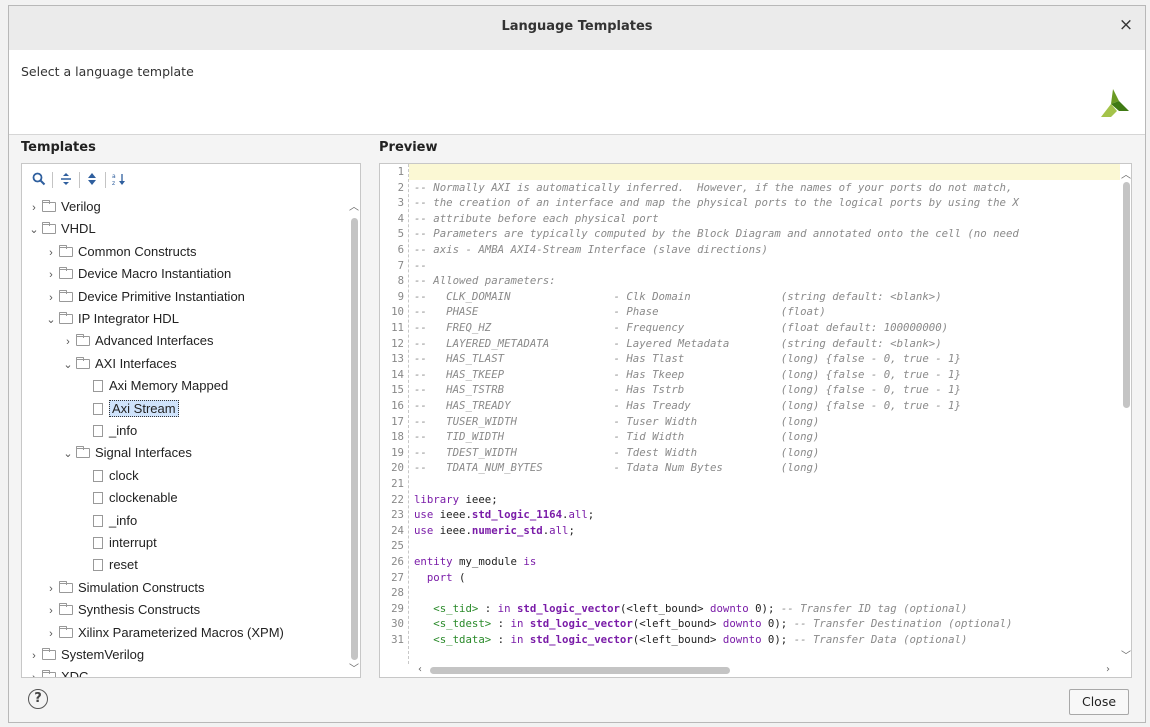  What do you see at coordinates (126, 453) in the screenshot?
I see `tree-folder: ⌄ Signal Interfaces` at bounding box center [126, 453].